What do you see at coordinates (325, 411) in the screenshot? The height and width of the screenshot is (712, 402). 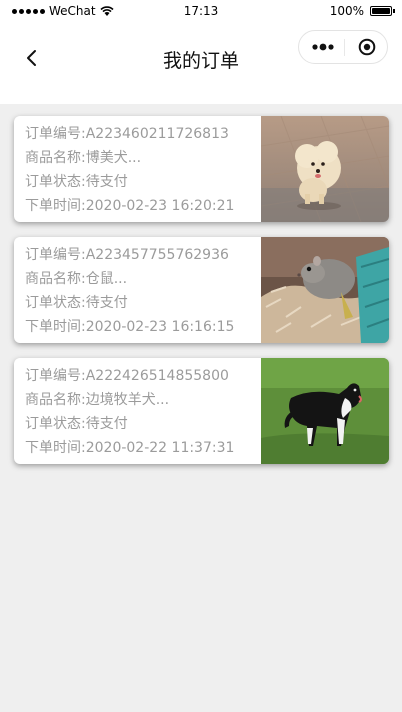 I see `border-collie-photo-icon` at bounding box center [325, 411].